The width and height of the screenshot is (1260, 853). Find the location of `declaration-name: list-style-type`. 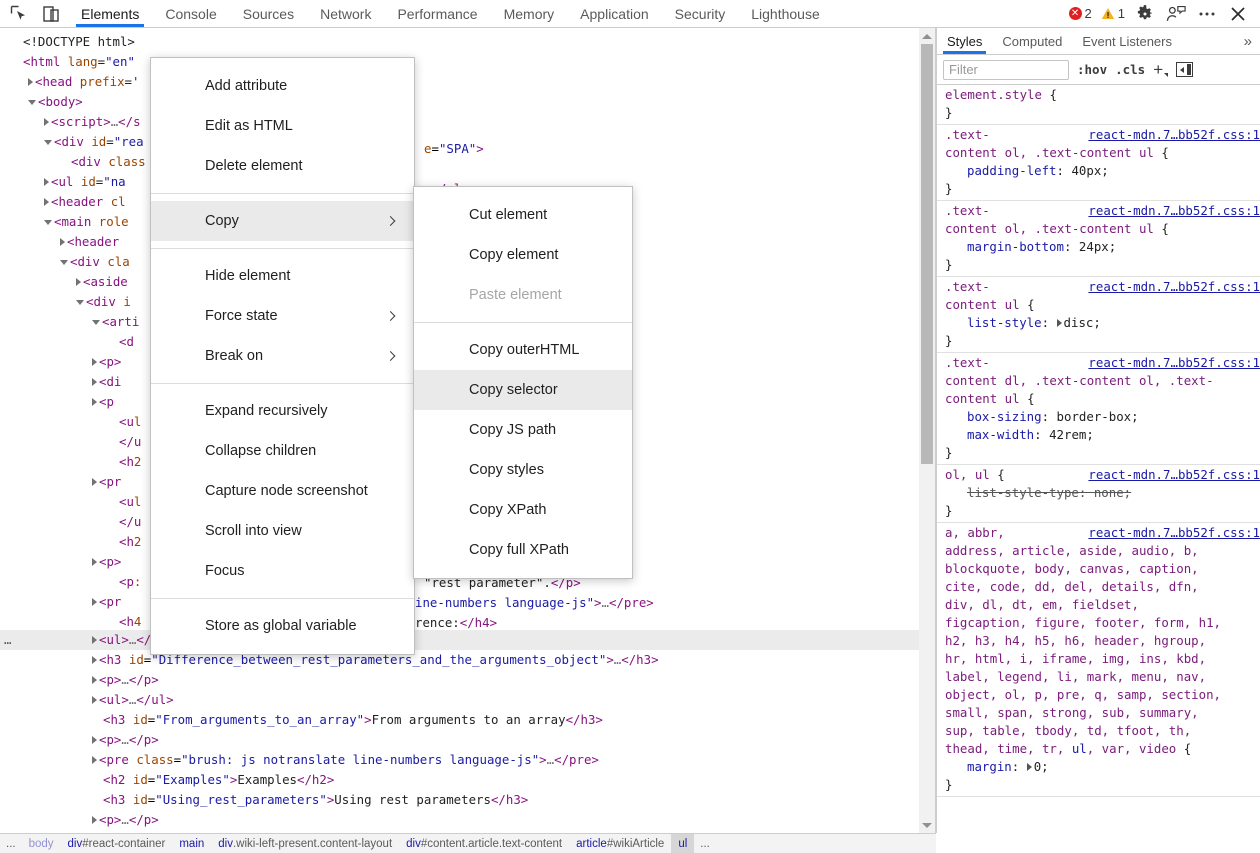

declaration-name: list-style-type is located at coordinates (1023, 492).